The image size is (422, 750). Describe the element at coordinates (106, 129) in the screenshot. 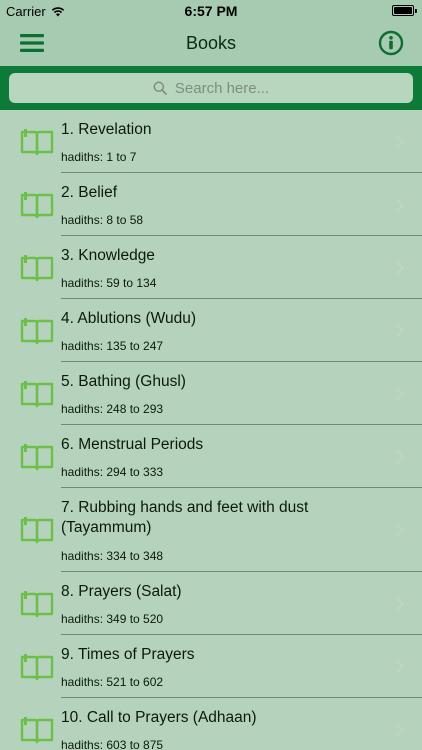

I see `book-name: 1. Revelation` at that location.